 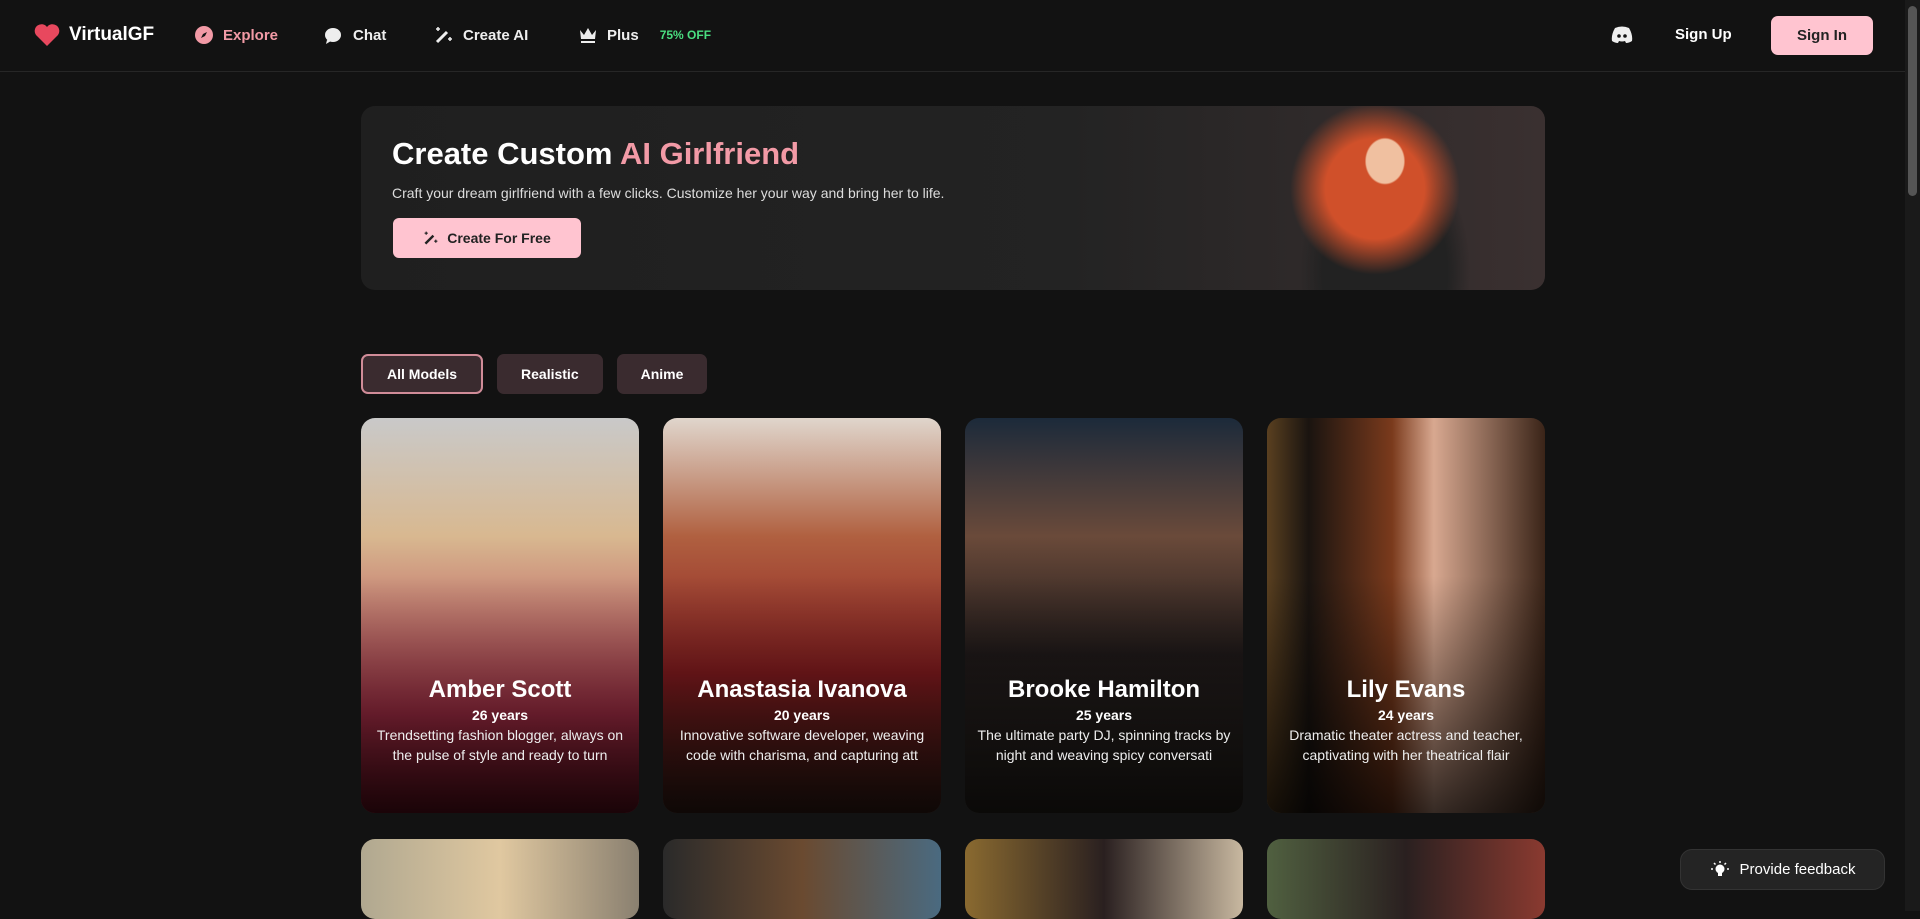 I want to click on model-name: Lily Evans, so click(x=1406, y=689).